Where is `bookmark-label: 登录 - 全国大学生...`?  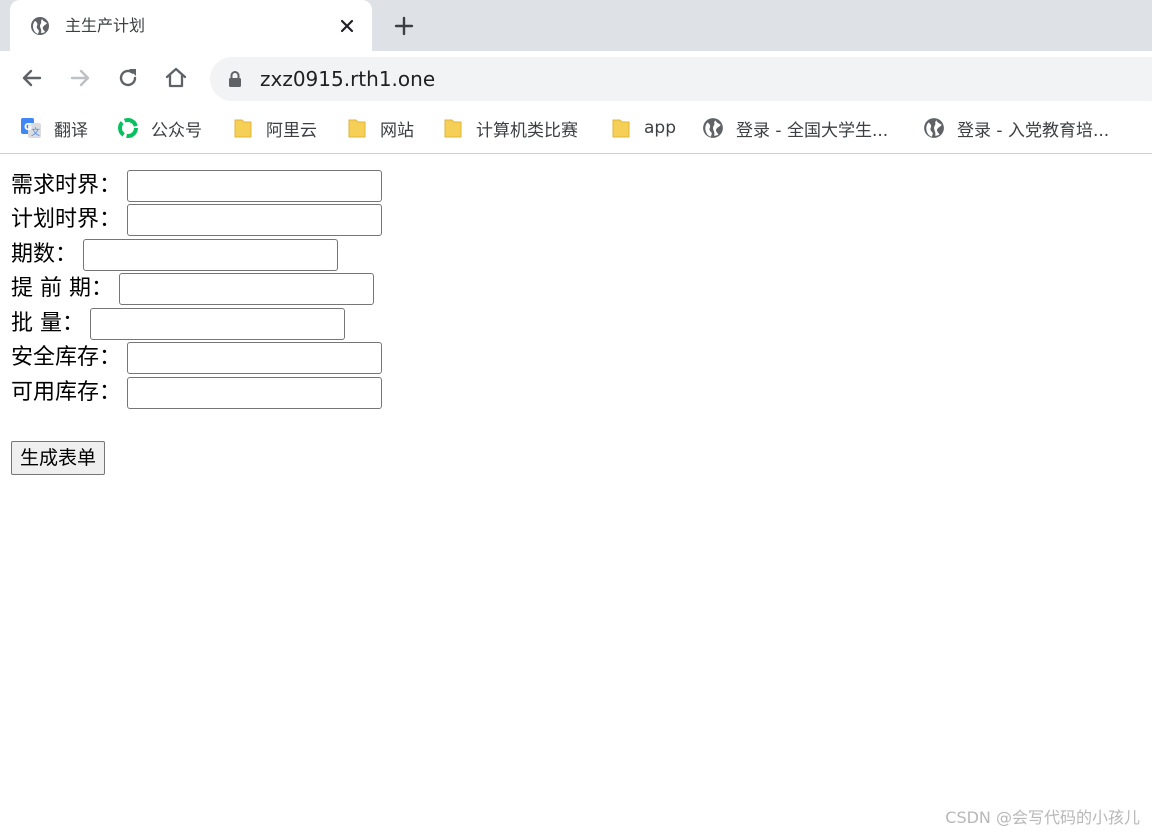 bookmark-label: 登录 - 全国大学生... is located at coordinates (812, 130).